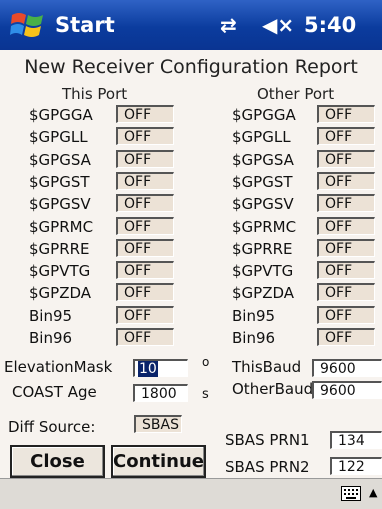 The width and height of the screenshot is (382, 509). Describe the element at coordinates (148, 369) in the screenshot. I see `elevation-mask-value: 10` at that location.